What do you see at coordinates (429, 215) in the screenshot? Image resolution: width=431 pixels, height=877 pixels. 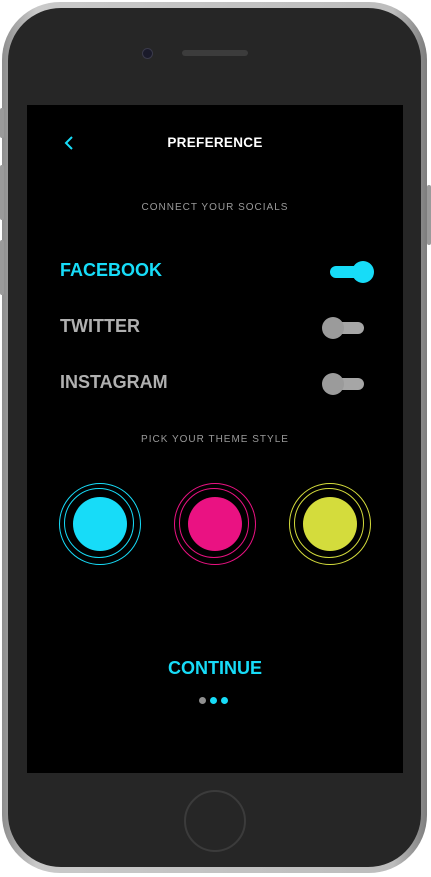 I see `power-button` at bounding box center [429, 215].